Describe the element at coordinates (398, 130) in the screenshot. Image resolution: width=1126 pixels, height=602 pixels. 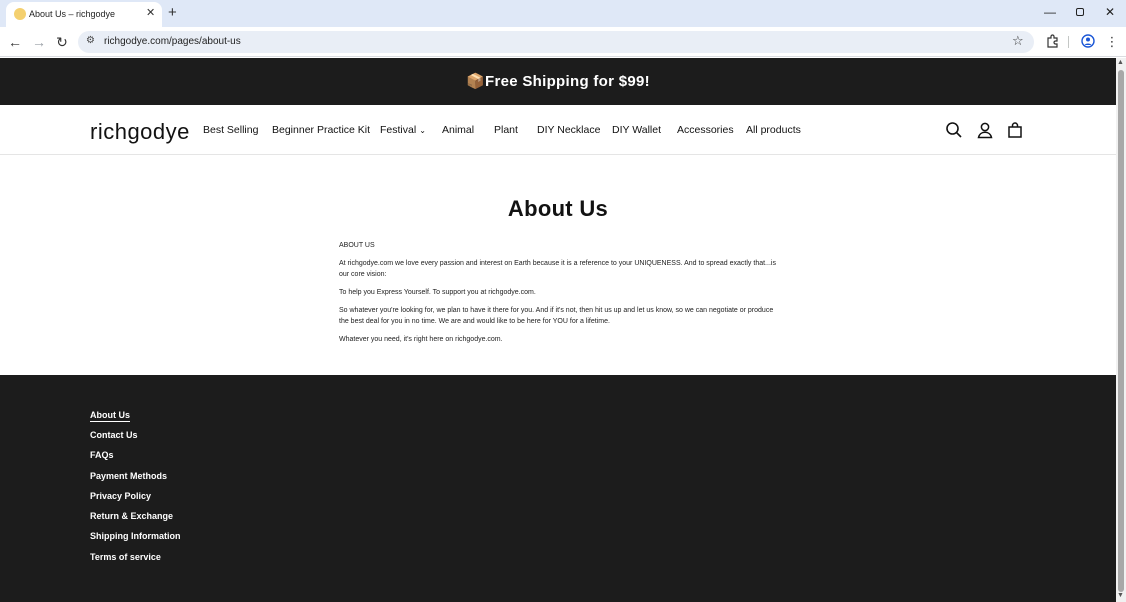
I see `nav-festival-label: Festival` at that location.